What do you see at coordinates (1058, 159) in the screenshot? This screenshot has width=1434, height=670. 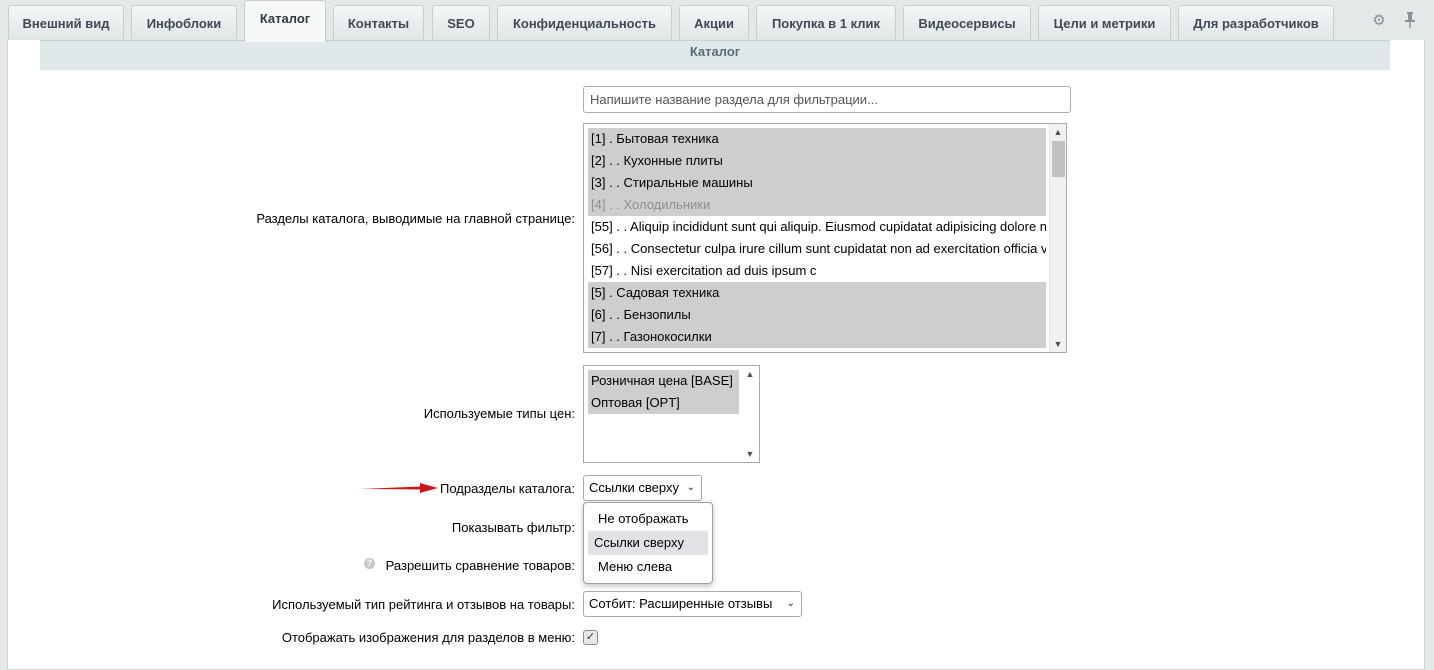 I see `scroll-thumb` at bounding box center [1058, 159].